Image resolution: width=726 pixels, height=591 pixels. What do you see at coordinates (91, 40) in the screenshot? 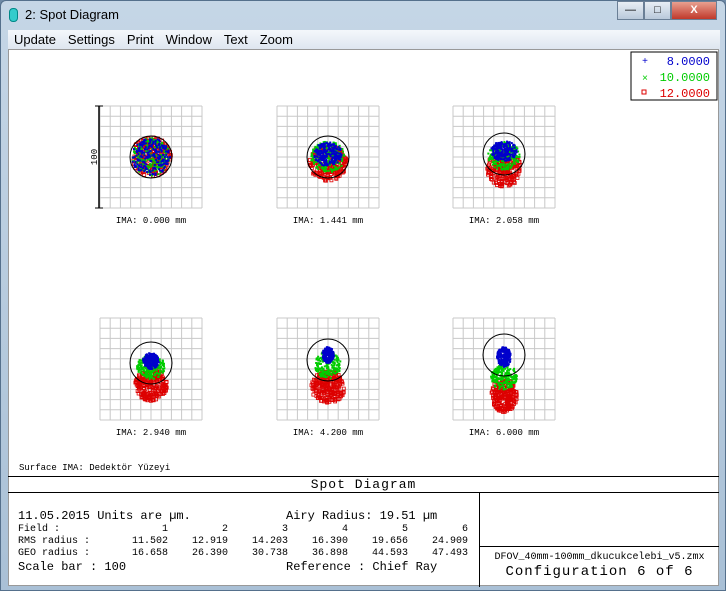
I see `menu-settings: Settings` at bounding box center [91, 40].